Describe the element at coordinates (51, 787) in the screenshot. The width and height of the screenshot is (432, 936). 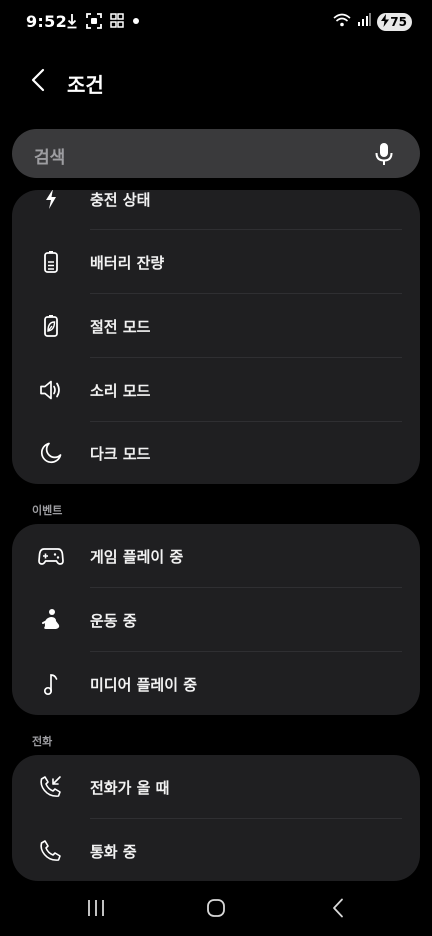
I see `incoming-call-icon` at that location.